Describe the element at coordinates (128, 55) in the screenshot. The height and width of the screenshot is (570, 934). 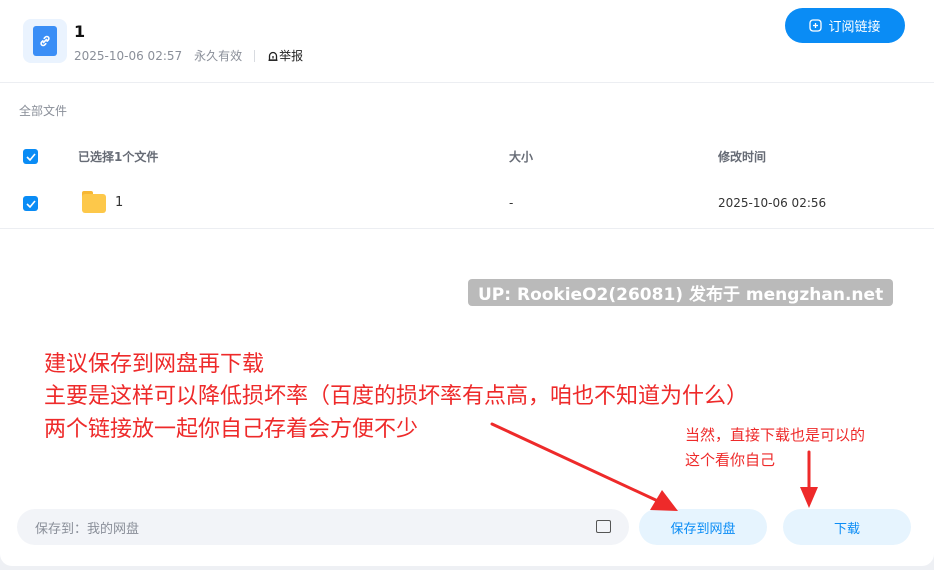
I see `created-time: 2025-10-06 02:57` at that location.